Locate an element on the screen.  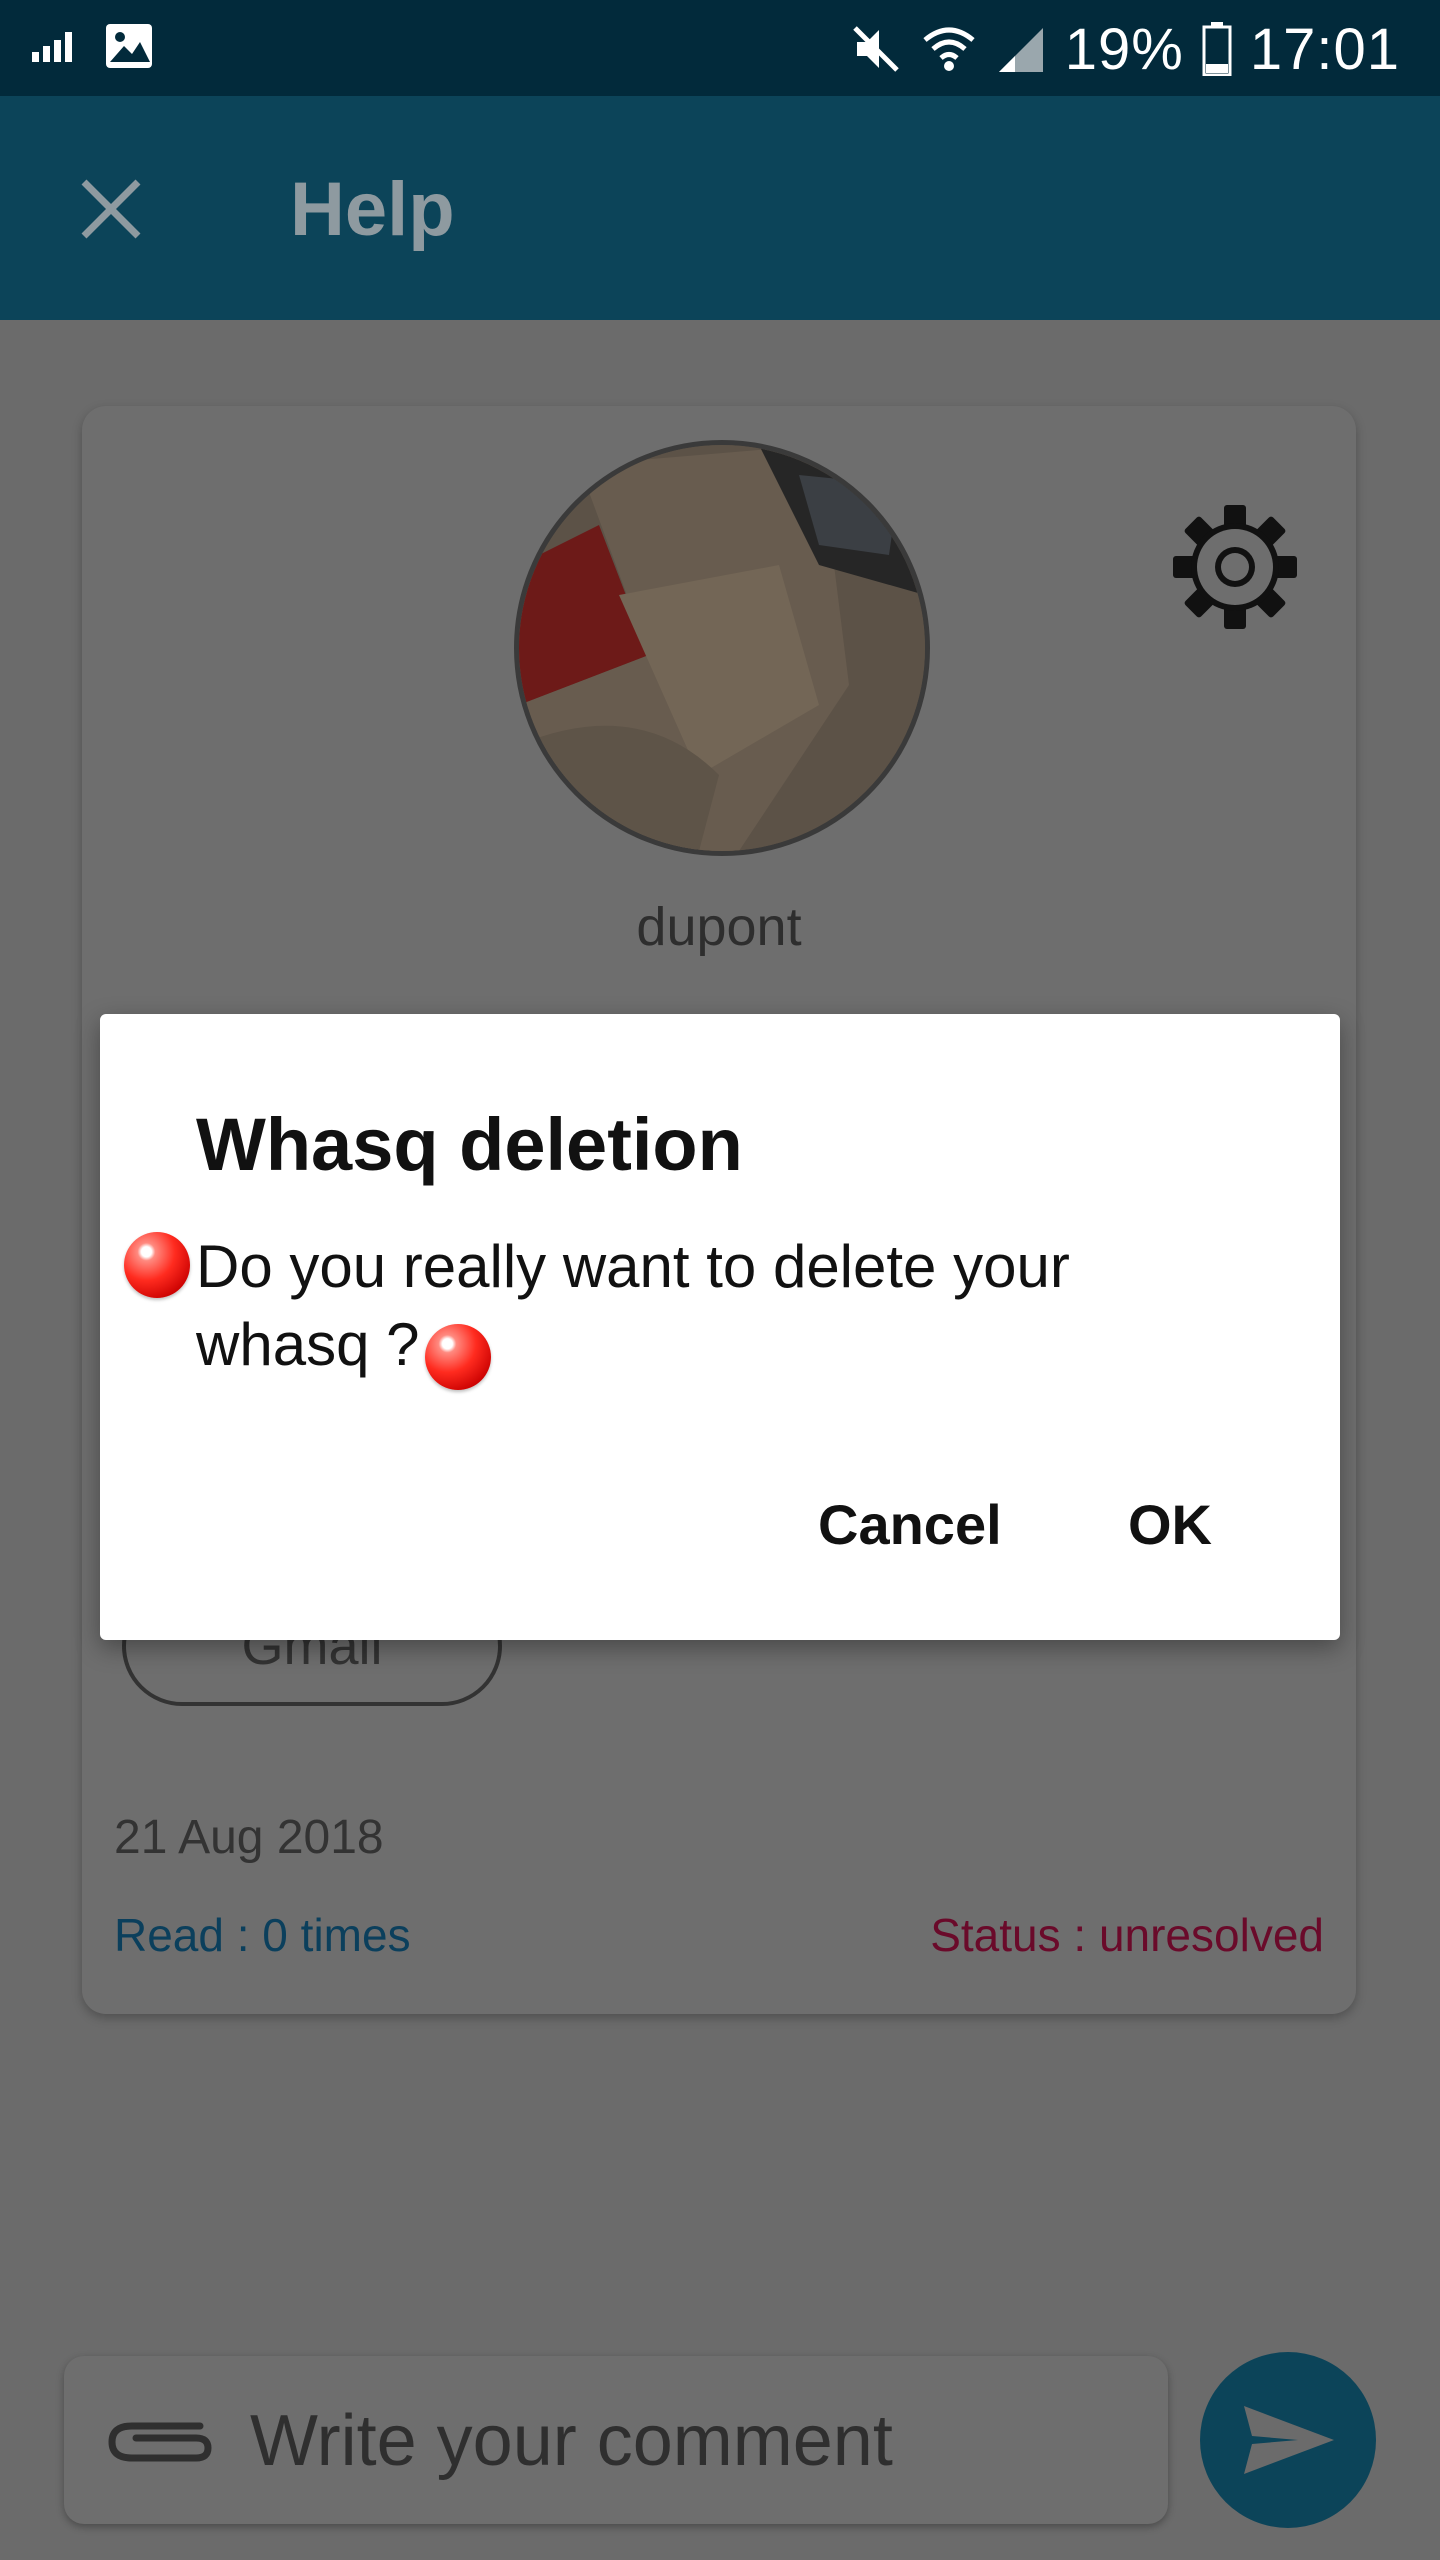
read-count: Read : 0 times is located at coordinates (262, 1935).